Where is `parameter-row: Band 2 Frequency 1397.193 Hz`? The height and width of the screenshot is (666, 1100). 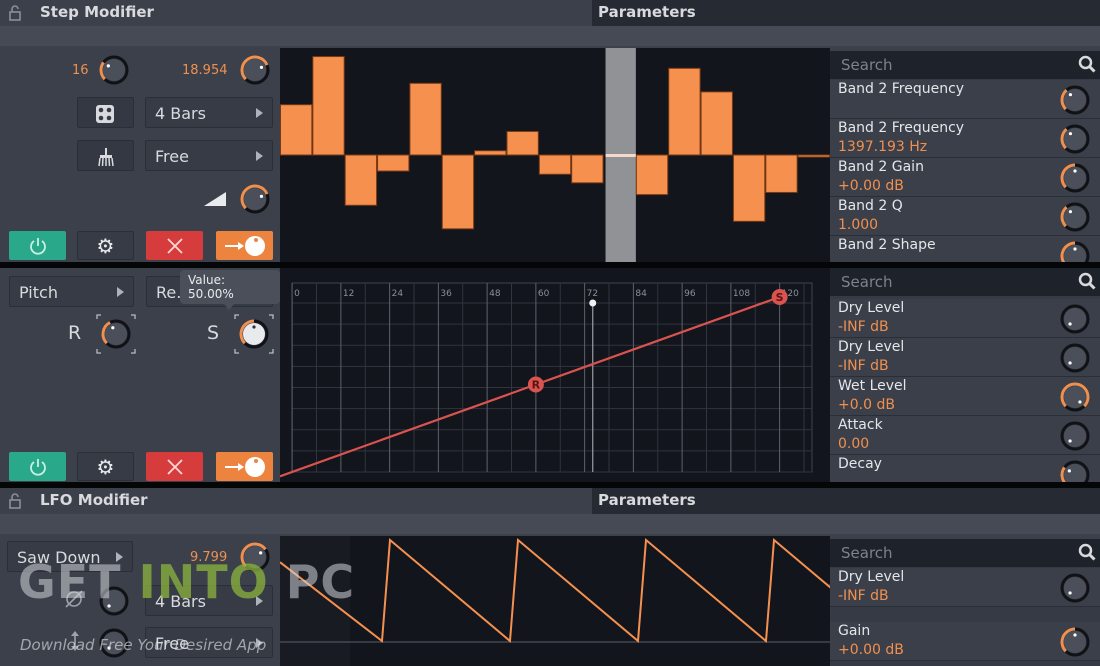 parameter-row: Band 2 Frequency 1397.193 Hz is located at coordinates (965, 138).